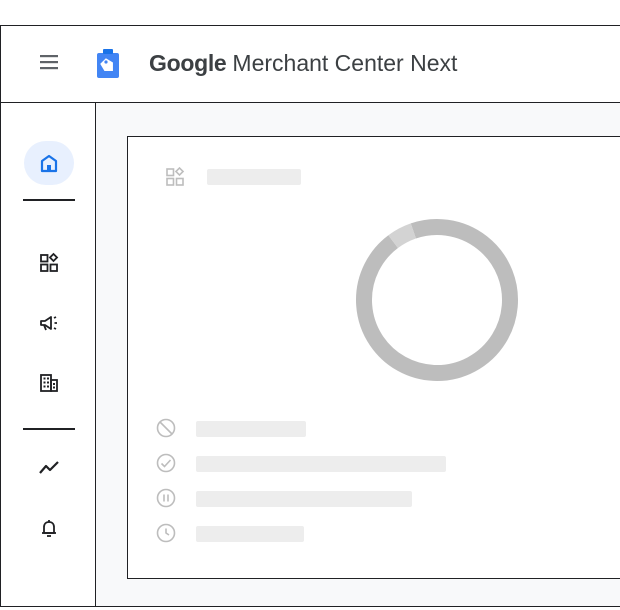 The image size is (620, 610). I want to click on rail-item-performance, so click(49, 468).